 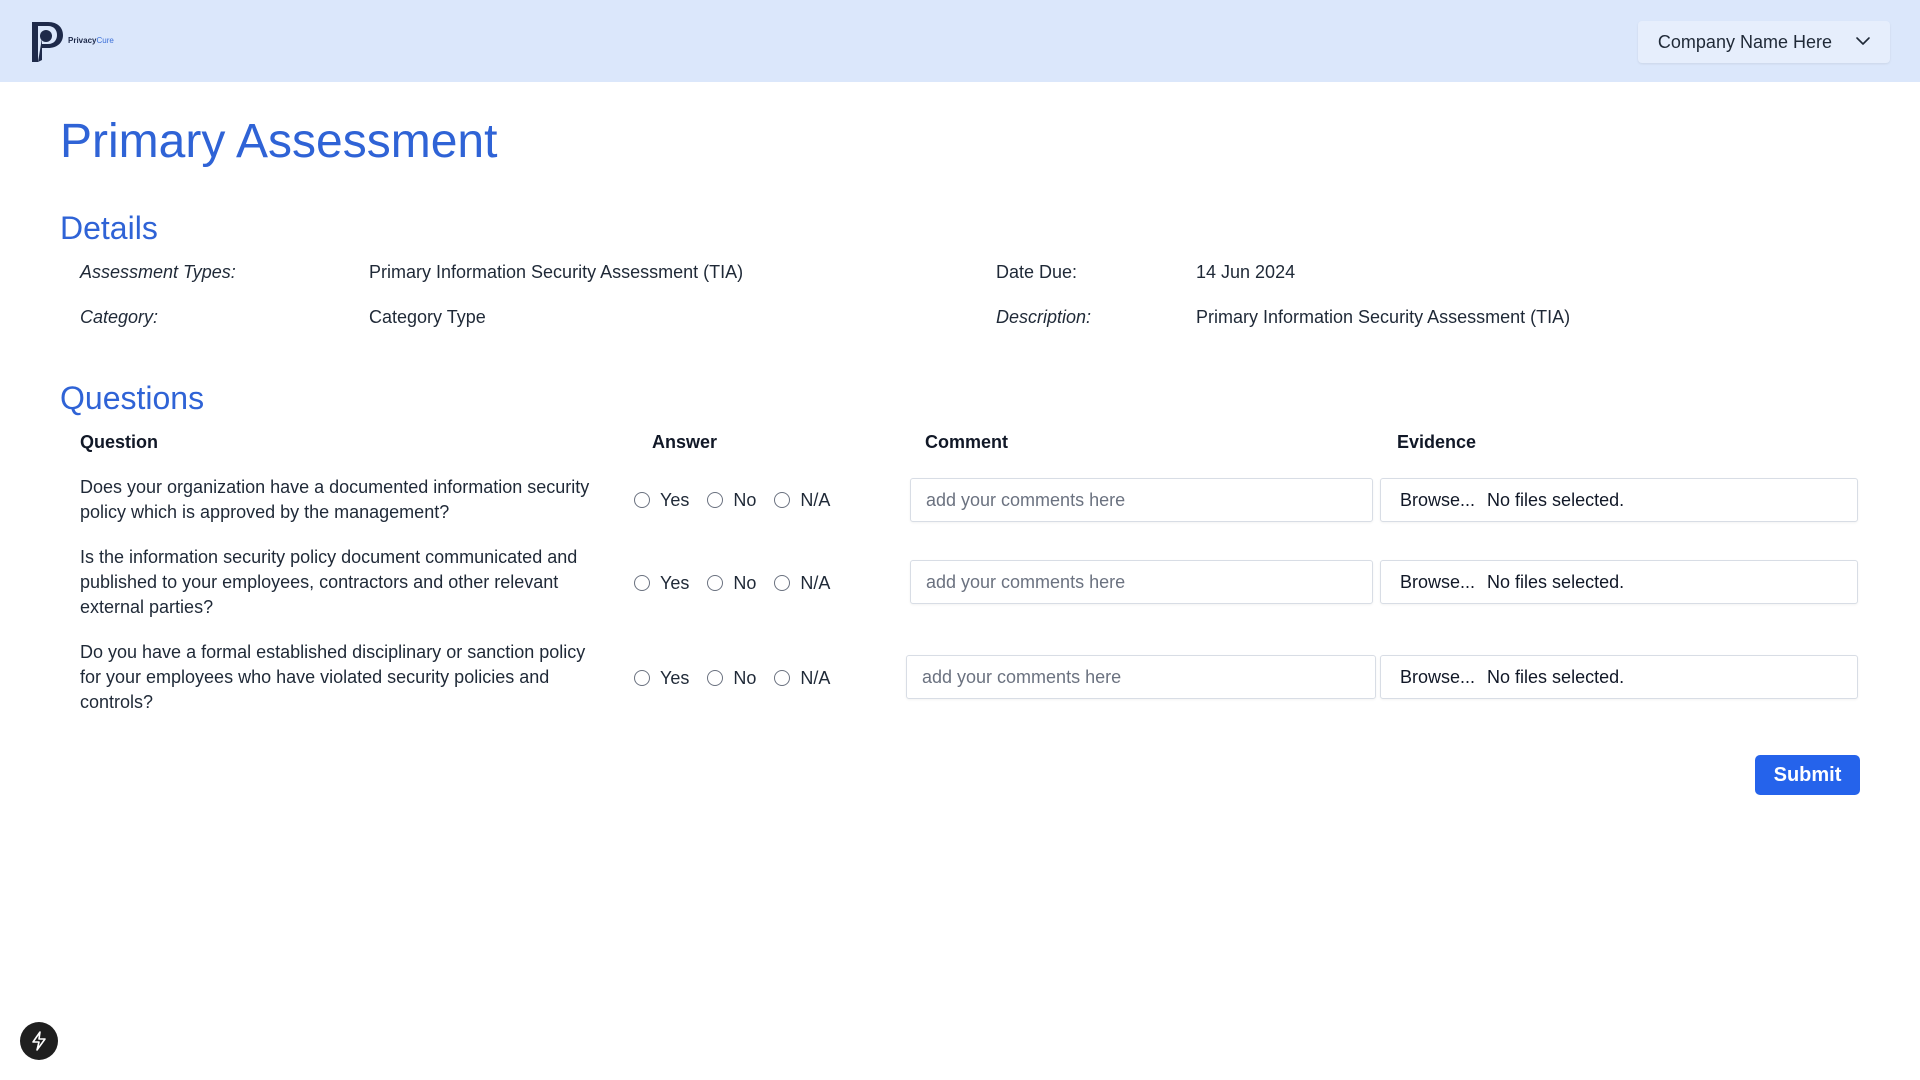 What do you see at coordinates (119, 442) in the screenshot?
I see `column-header-question: Question` at bounding box center [119, 442].